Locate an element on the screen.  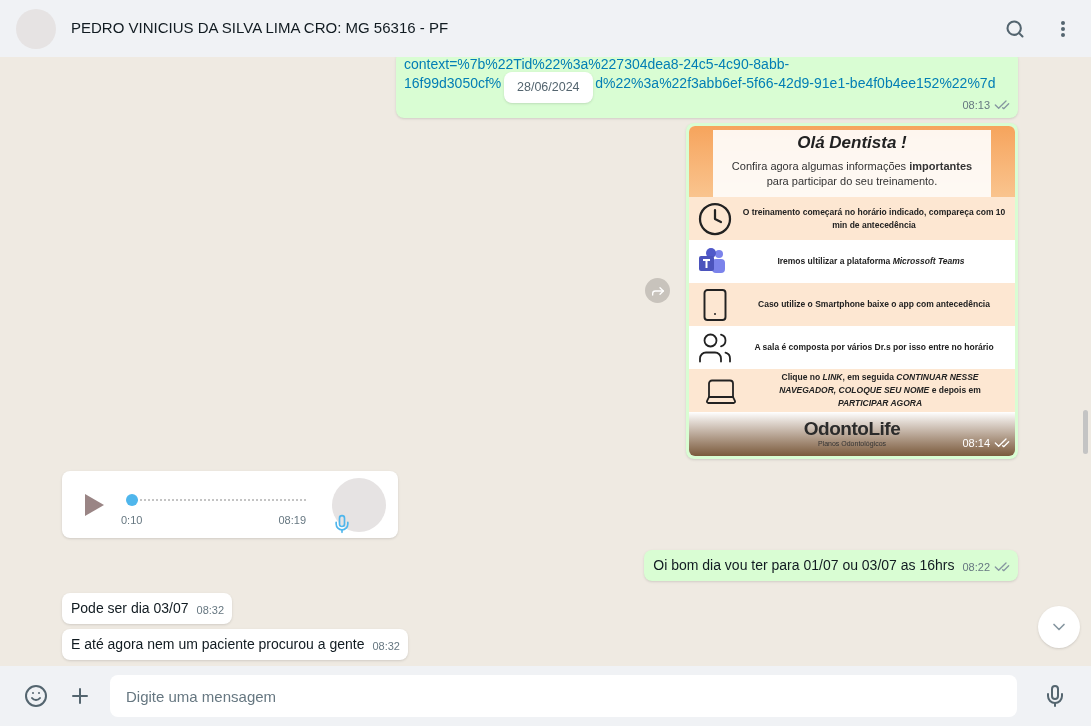
play-icon is located at coordinates (94, 504).